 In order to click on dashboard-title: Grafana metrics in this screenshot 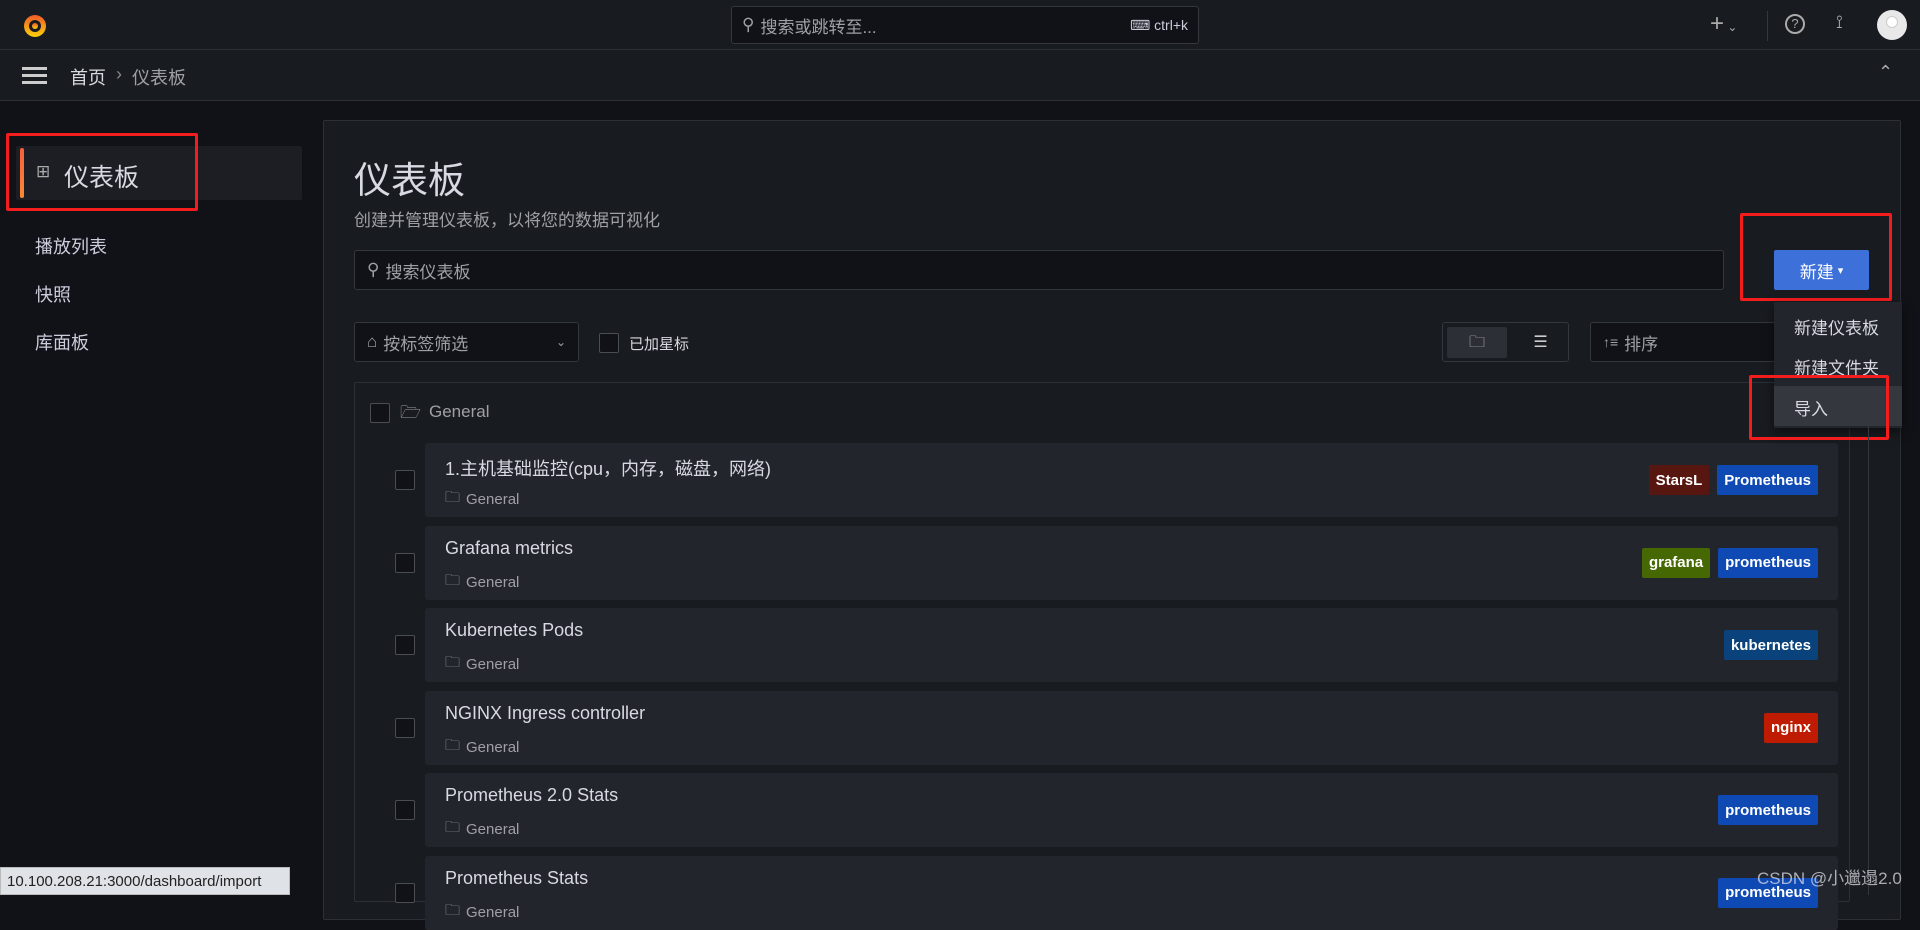, I will do `click(509, 548)`.